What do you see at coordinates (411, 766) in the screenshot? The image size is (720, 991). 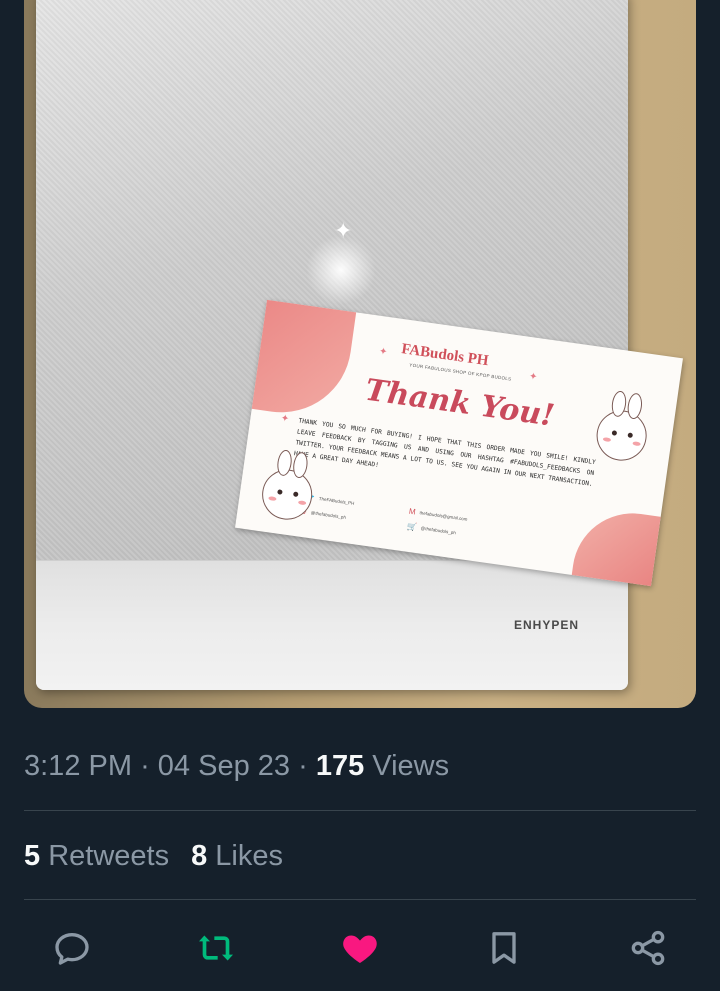 I see `views-label: Views` at bounding box center [411, 766].